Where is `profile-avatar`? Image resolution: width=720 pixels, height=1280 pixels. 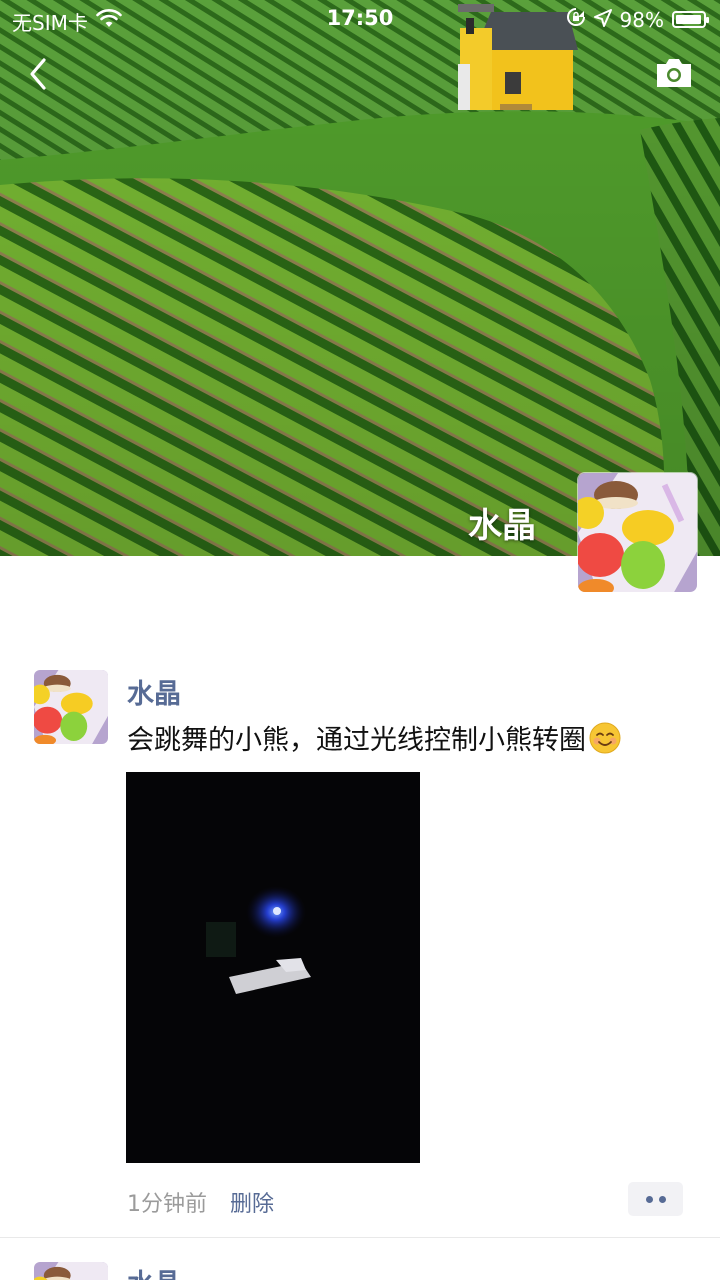
profile-avatar is located at coordinates (637, 532).